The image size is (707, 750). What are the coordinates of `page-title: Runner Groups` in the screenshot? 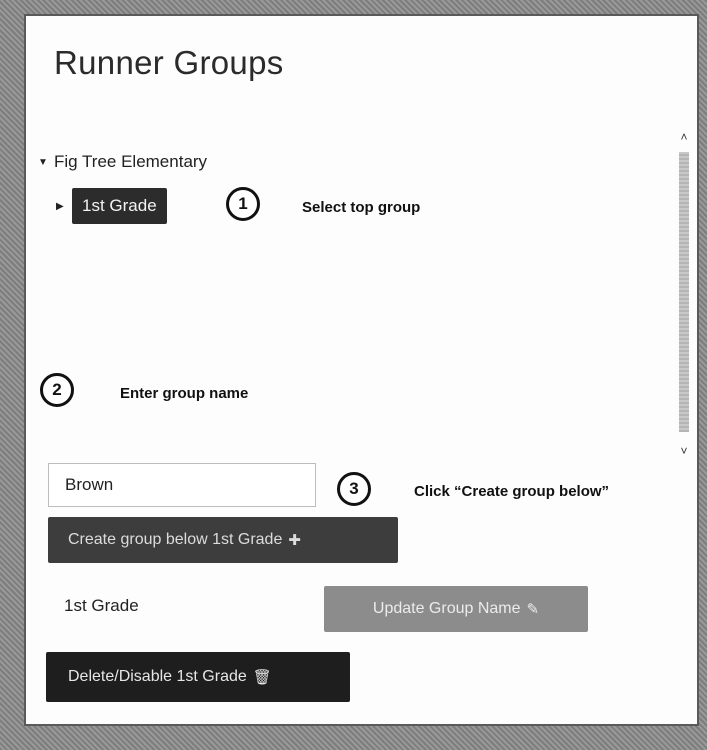 It's located at (169, 62).